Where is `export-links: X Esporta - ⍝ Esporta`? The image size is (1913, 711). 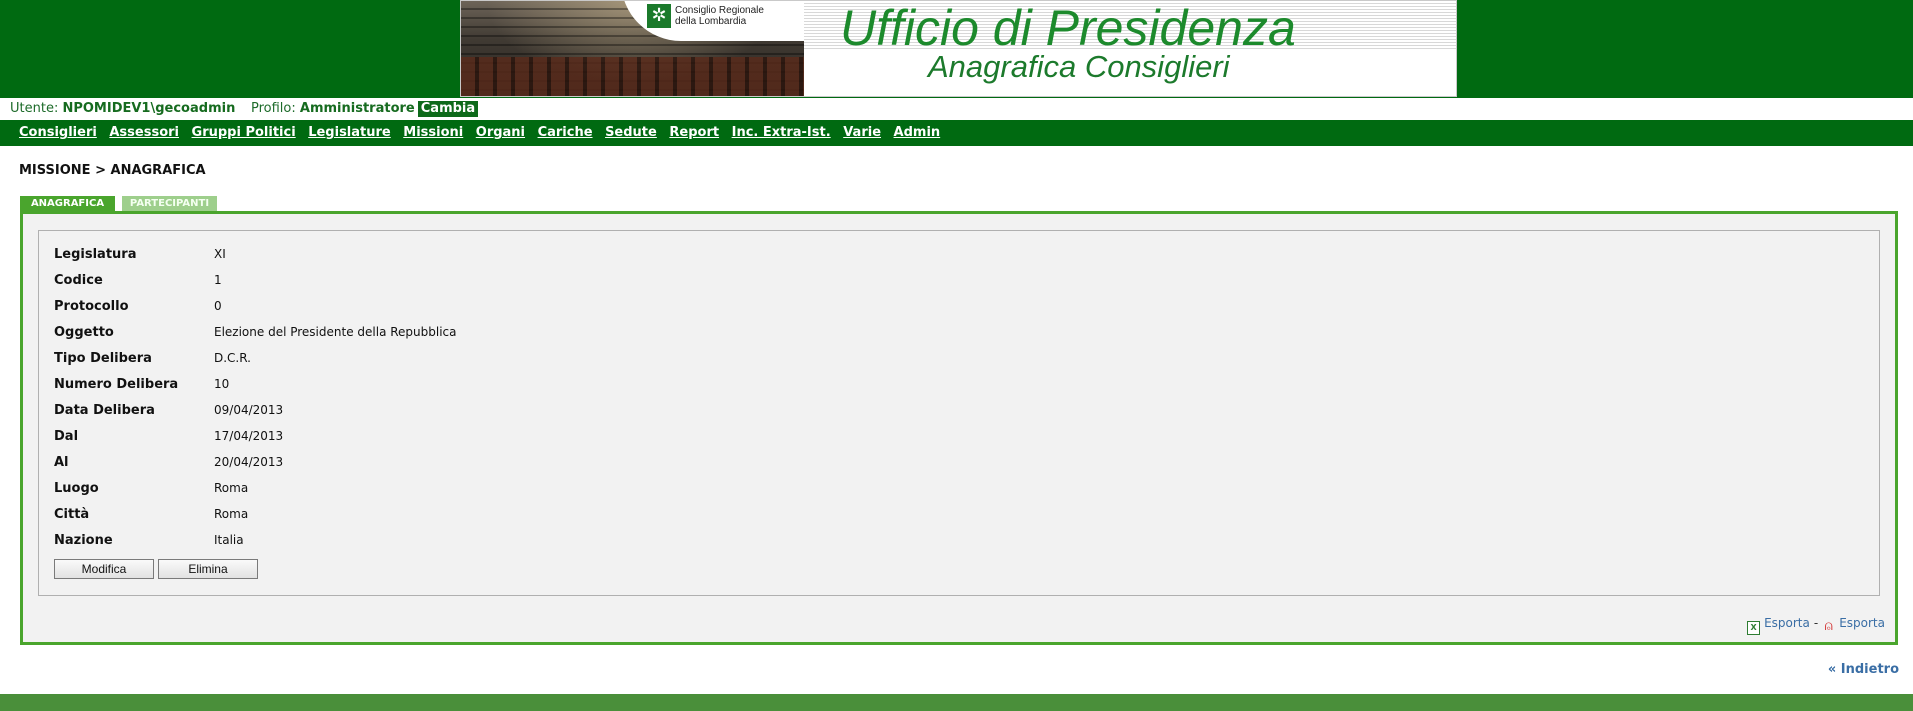 export-links: X Esporta - ⍝ Esporta is located at coordinates (1816, 625).